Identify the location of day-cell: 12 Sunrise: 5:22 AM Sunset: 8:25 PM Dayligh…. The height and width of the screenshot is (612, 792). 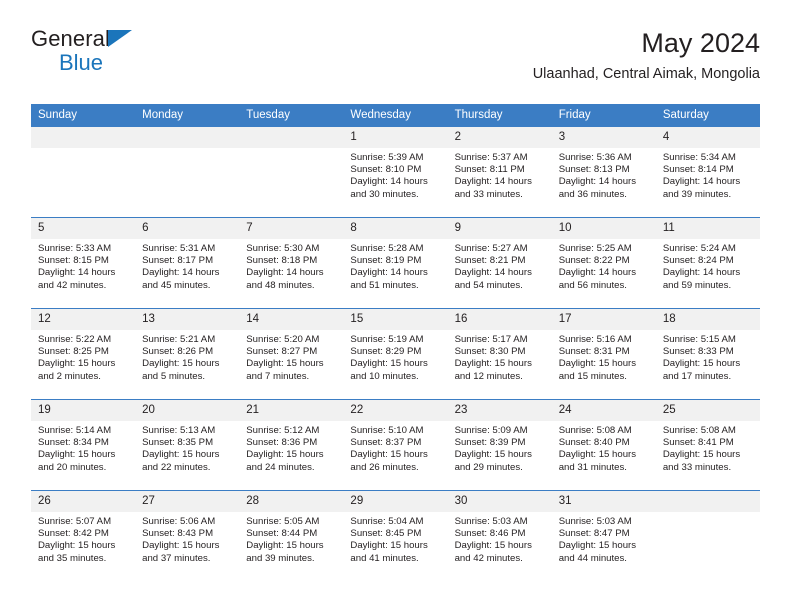
(83, 354).